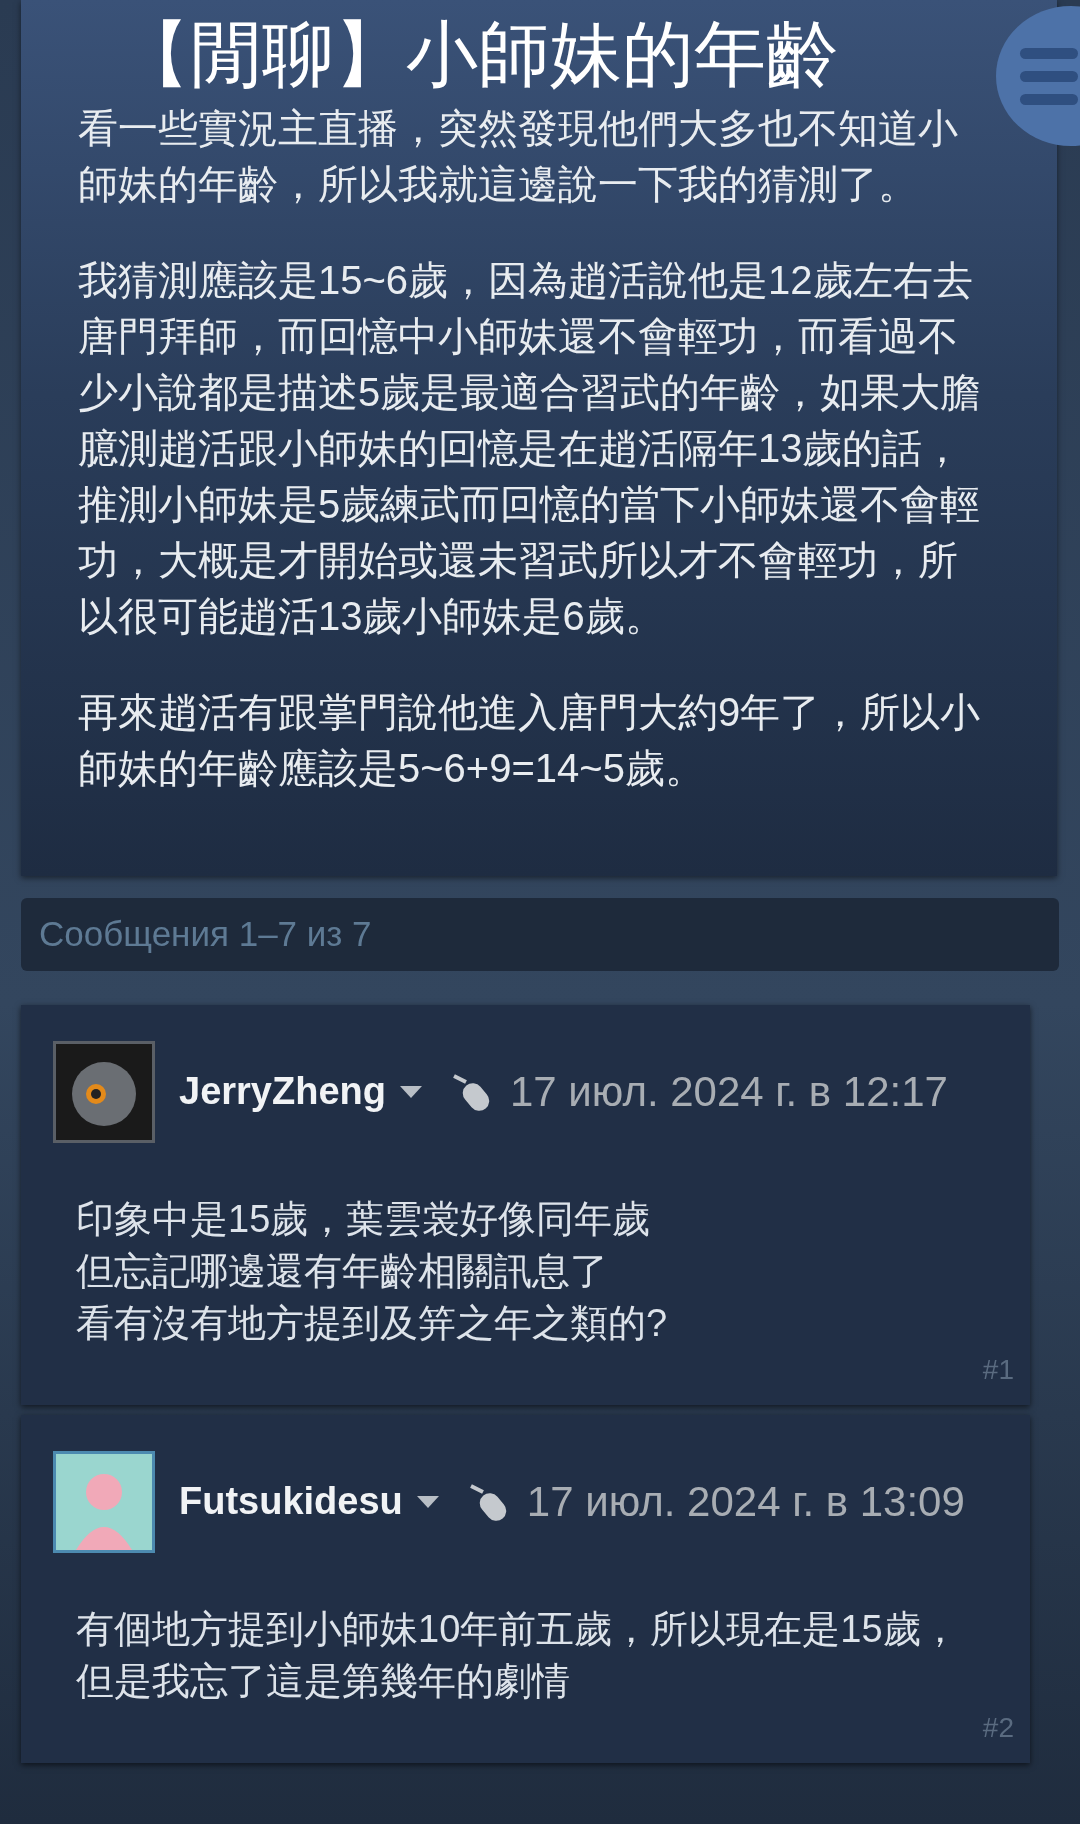 The image size is (1080, 1824). Describe the element at coordinates (745, 1502) in the screenshot. I see `post-date: 17 июл. 2024 г. в 13:09` at that location.